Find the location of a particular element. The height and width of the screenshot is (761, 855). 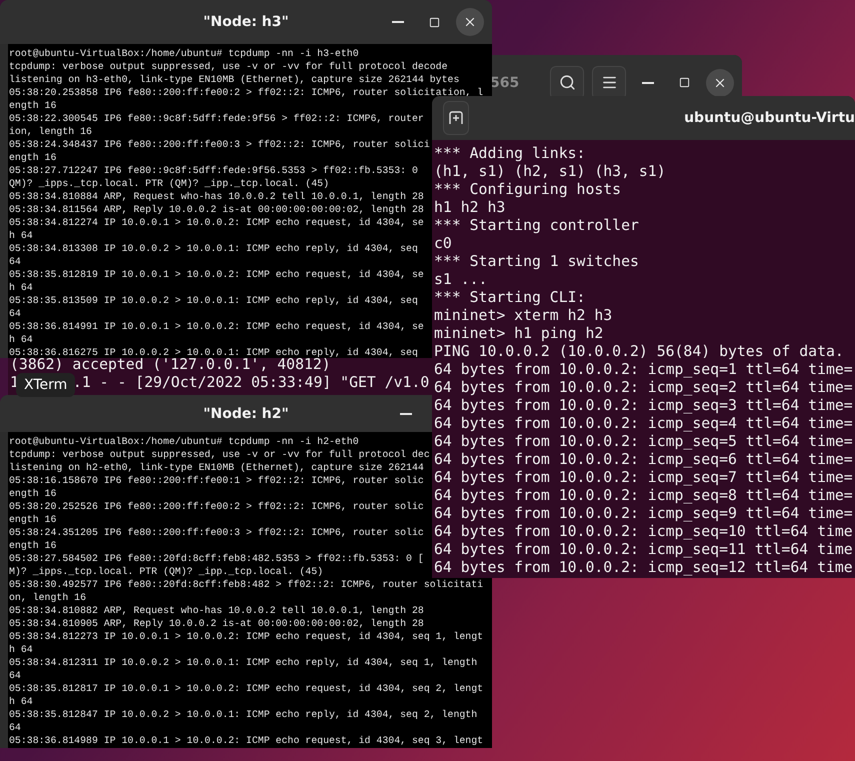

terminal-line: c0 is located at coordinates (443, 244).